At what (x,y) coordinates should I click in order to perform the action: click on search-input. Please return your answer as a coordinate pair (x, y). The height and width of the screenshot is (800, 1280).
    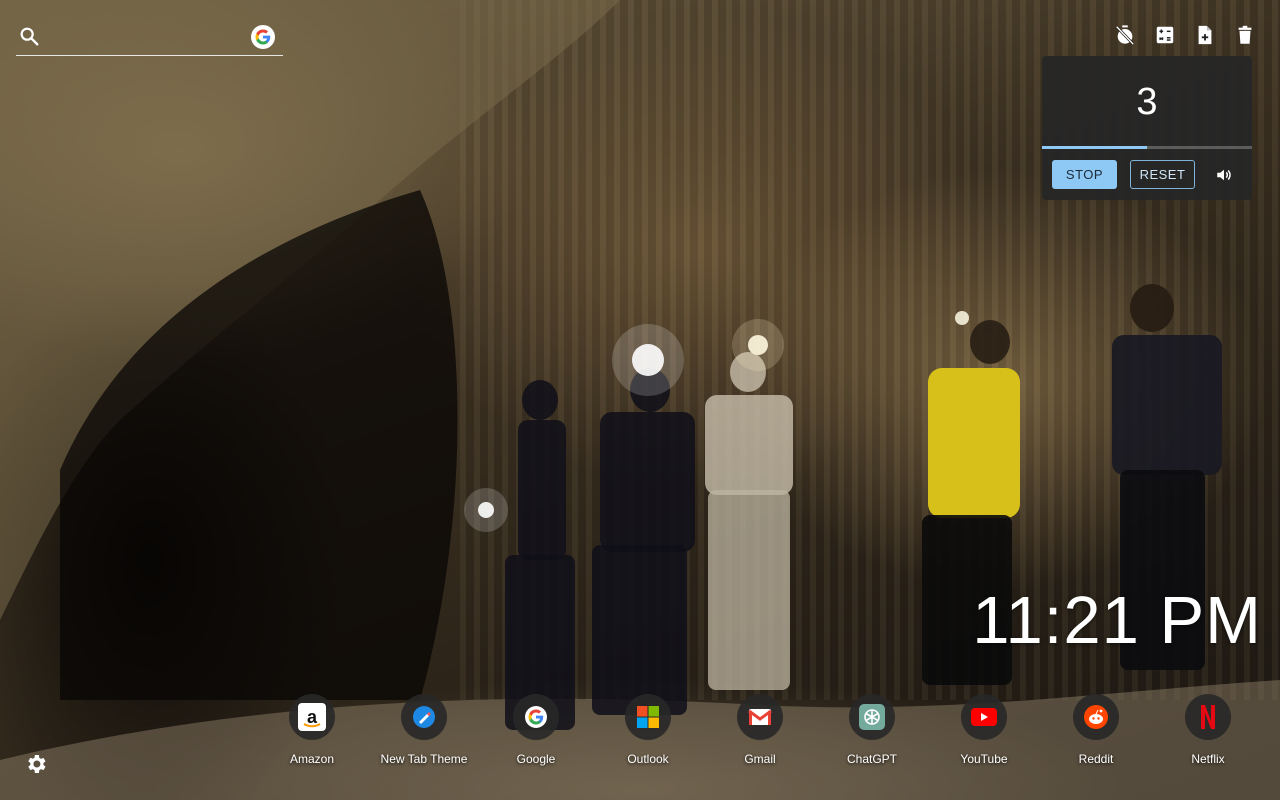
    Looking at the image, I should click on (150, 37).